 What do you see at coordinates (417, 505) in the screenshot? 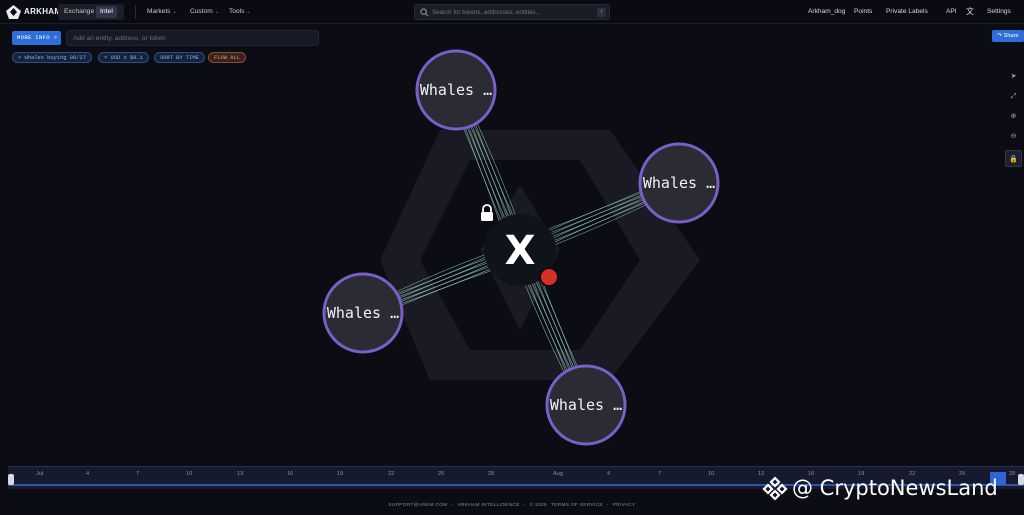
I see `footer-email: SUPPORT@ARKM.COM` at bounding box center [417, 505].